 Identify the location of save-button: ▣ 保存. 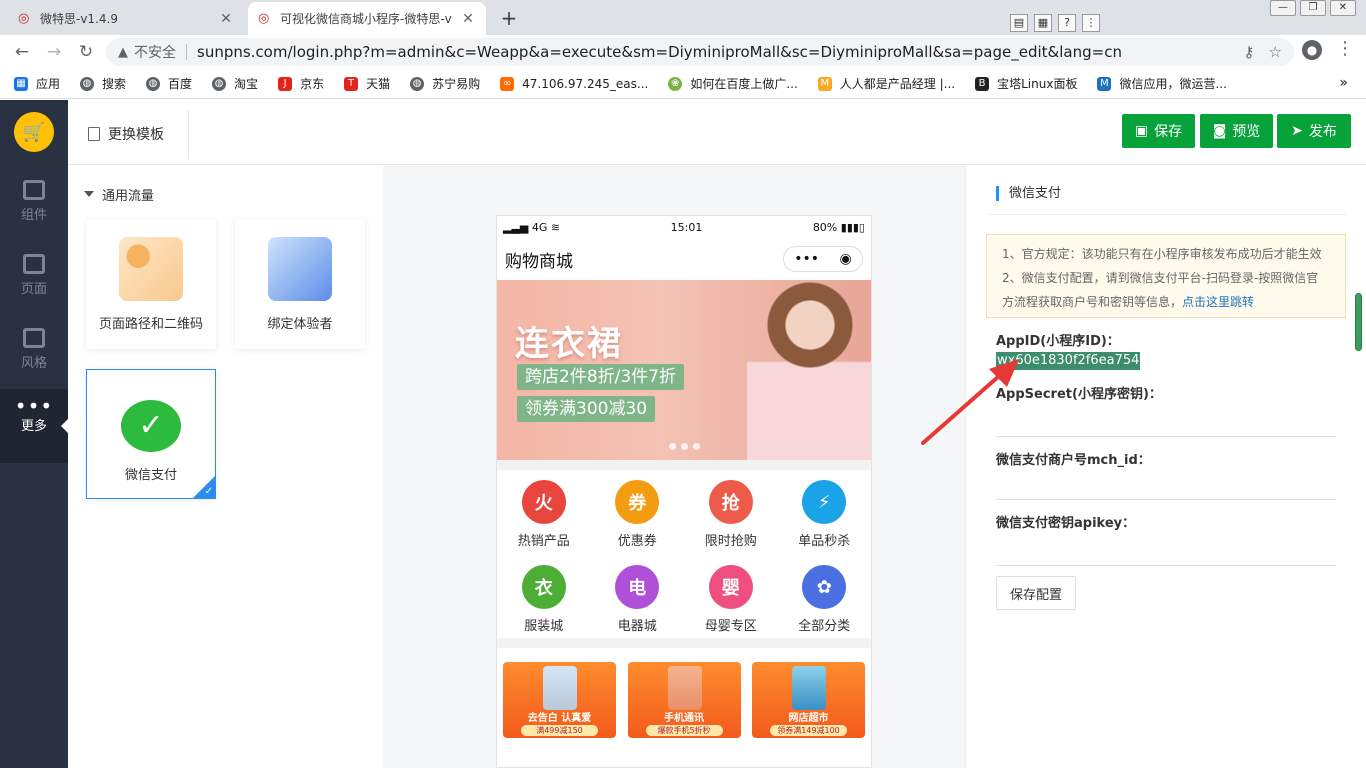
(1158, 131).